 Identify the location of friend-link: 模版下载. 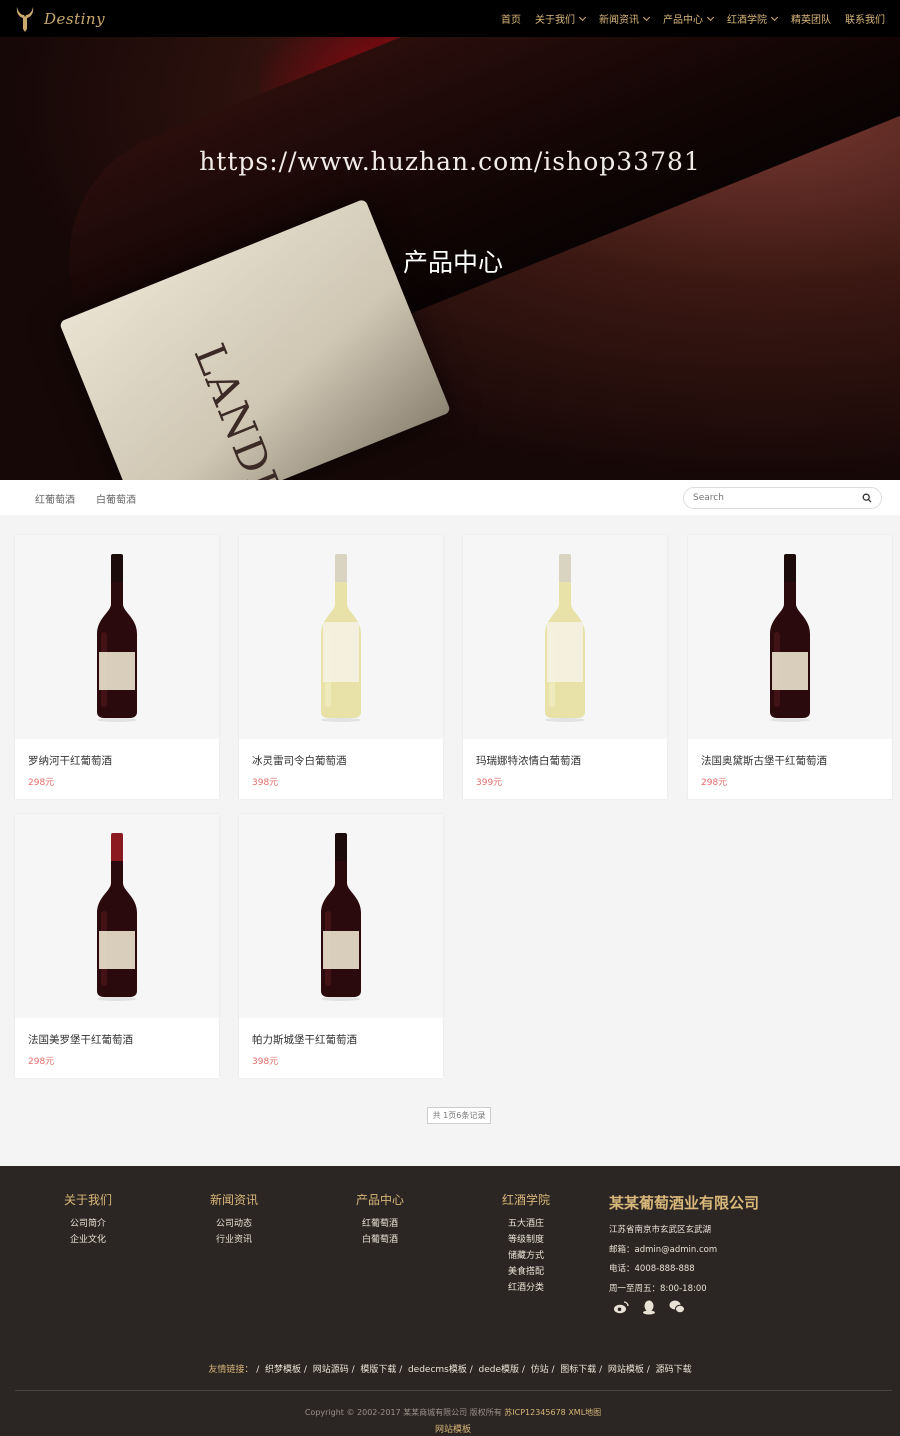
(378, 1370).